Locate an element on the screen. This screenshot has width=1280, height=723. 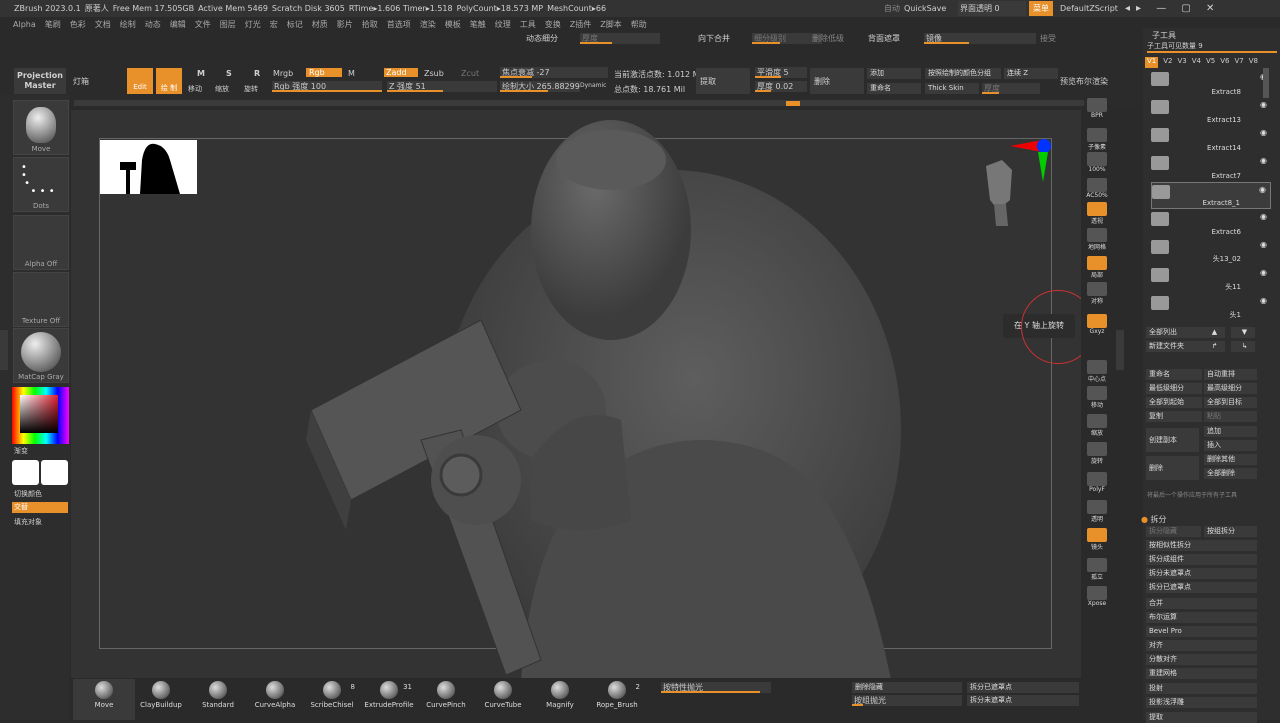
subtool-row: ◉ Extract13 is located at coordinates (1211, 111).